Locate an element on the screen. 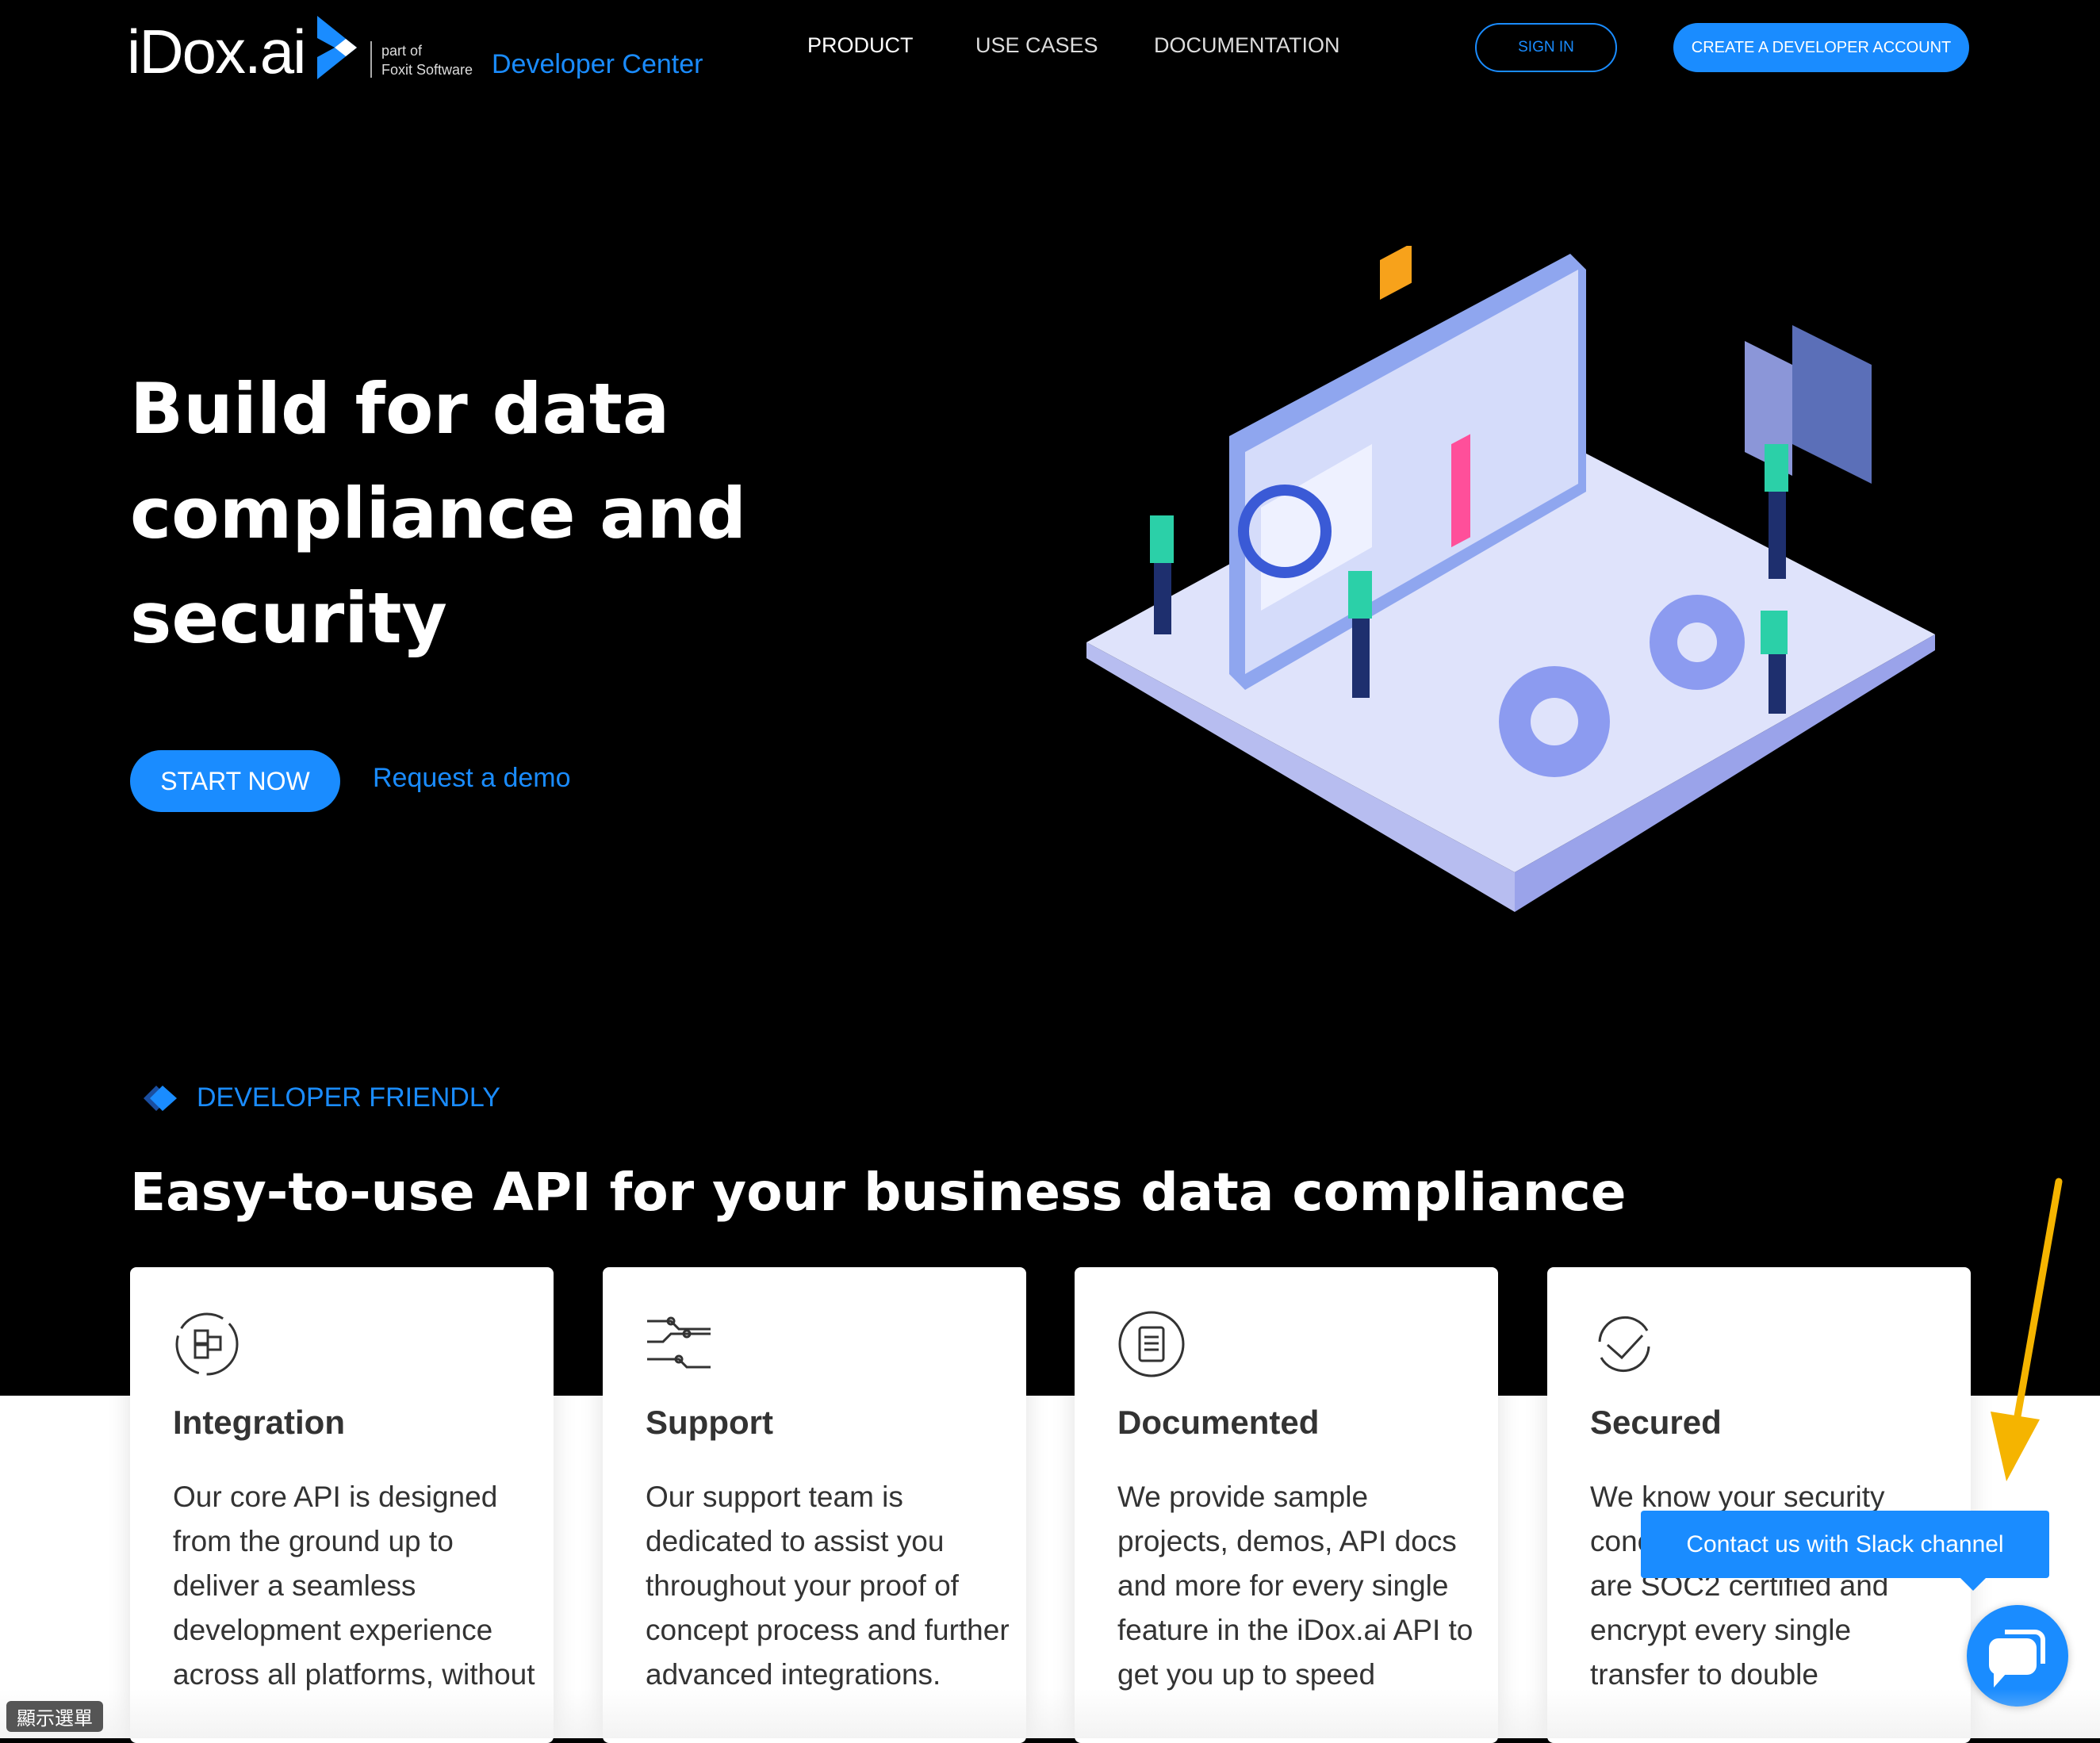 This screenshot has width=2100, height=1743. card-title: Support is located at coordinates (709, 1422).